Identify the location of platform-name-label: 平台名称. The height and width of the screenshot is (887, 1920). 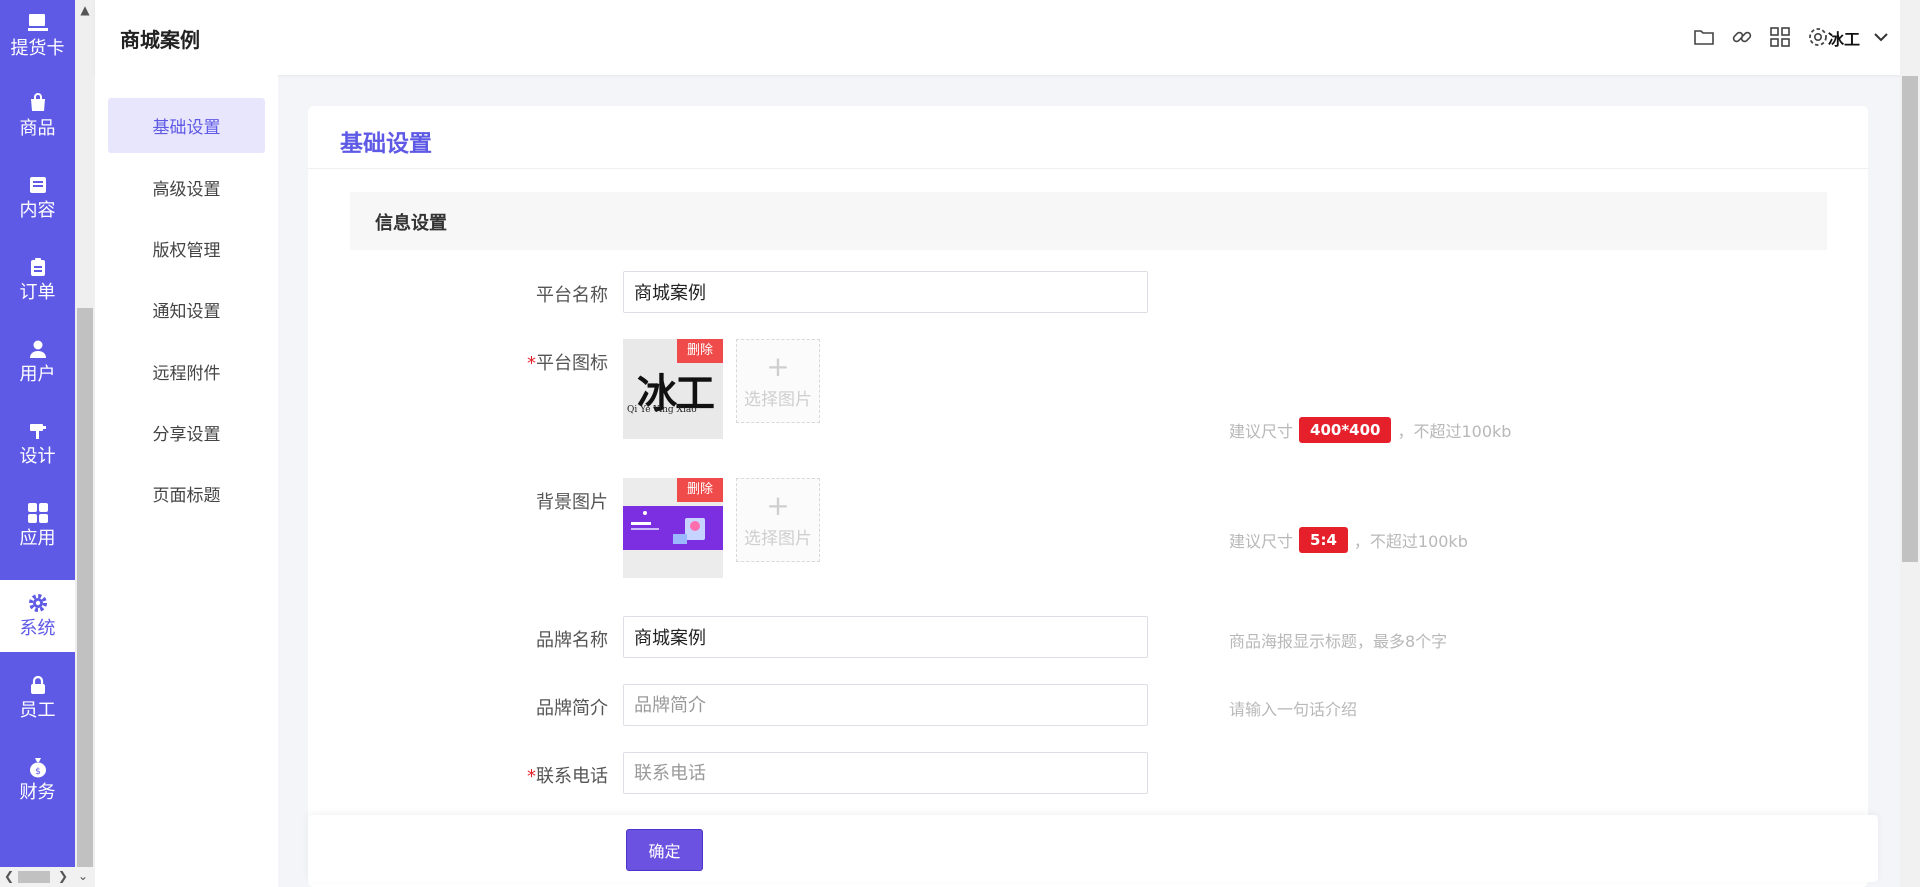
(572, 295).